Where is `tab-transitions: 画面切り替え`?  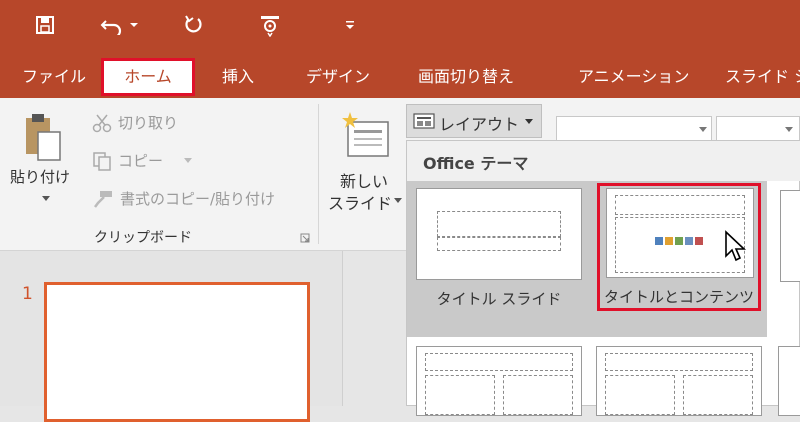 tab-transitions: 画面切り替え is located at coordinates (466, 77).